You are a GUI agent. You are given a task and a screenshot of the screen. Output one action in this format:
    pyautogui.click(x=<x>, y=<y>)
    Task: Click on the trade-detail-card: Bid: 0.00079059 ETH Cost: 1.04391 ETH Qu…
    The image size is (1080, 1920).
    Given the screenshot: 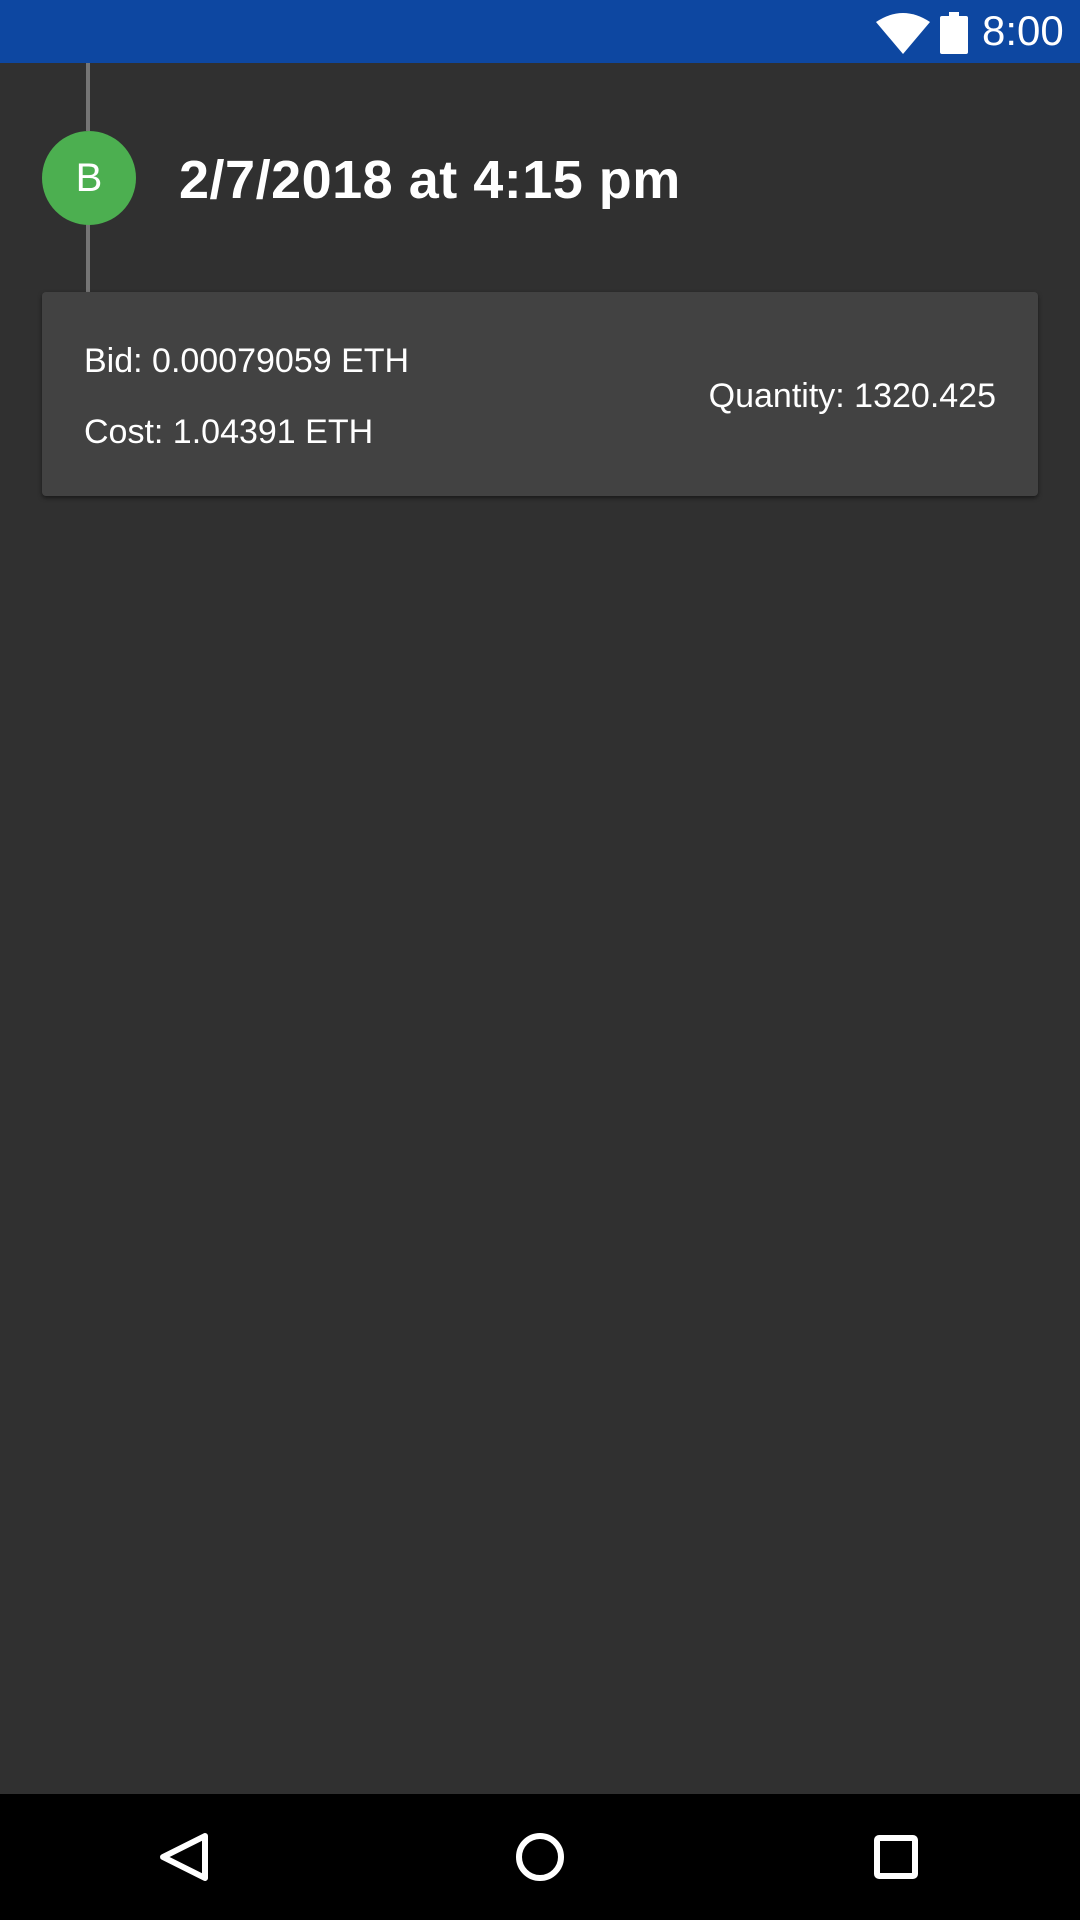 What is the action you would take?
    pyautogui.click(x=540, y=394)
    